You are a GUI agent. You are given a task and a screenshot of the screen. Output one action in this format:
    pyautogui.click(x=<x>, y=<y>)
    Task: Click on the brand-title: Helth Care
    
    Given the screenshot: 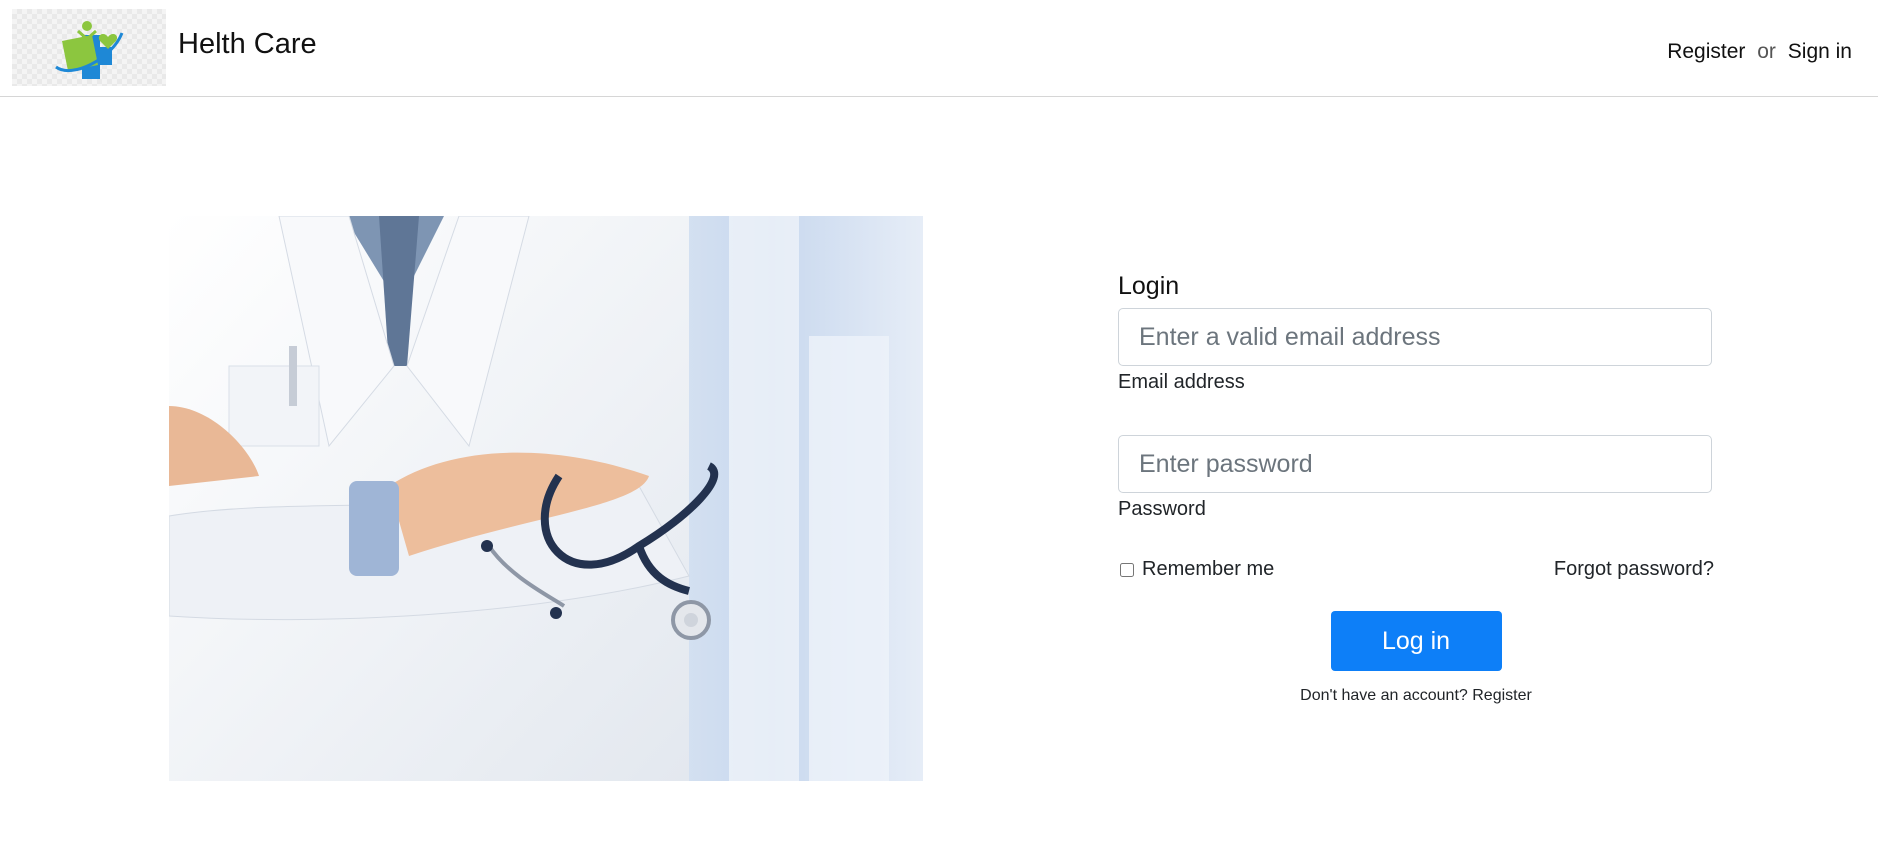 What is the action you would take?
    pyautogui.click(x=247, y=44)
    